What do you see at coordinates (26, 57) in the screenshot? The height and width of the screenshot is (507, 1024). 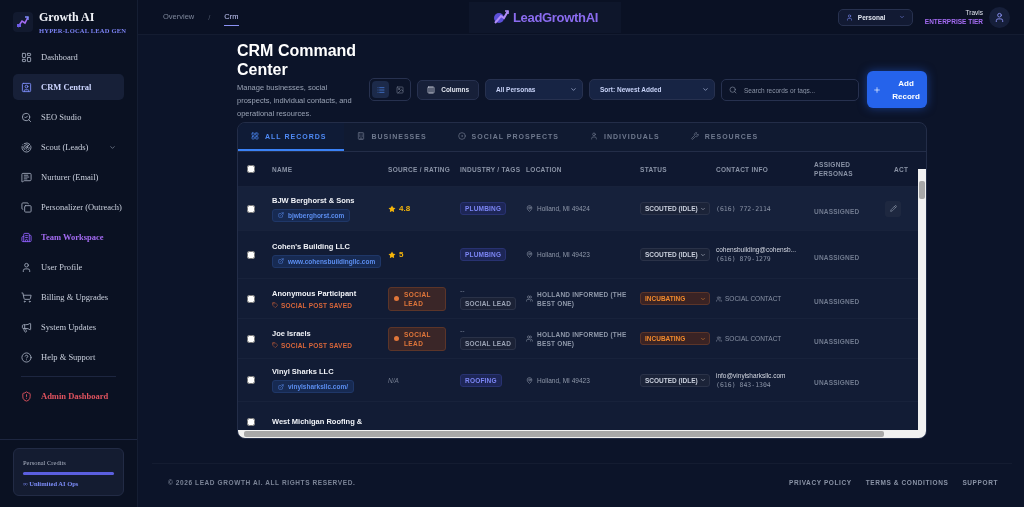 I see `dashboard-icon` at bounding box center [26, 57].